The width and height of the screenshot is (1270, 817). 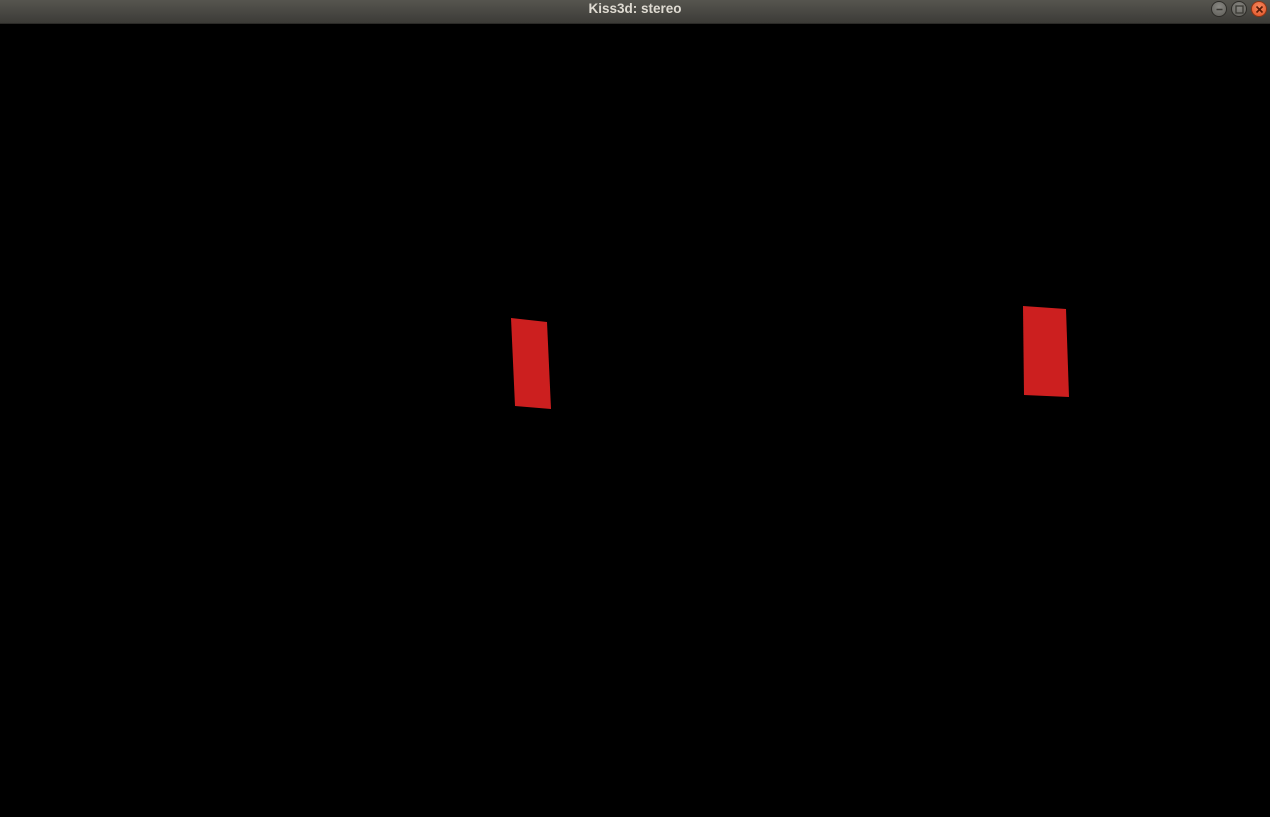 I want to click on minimize-button, so click(x=1219, y=9).